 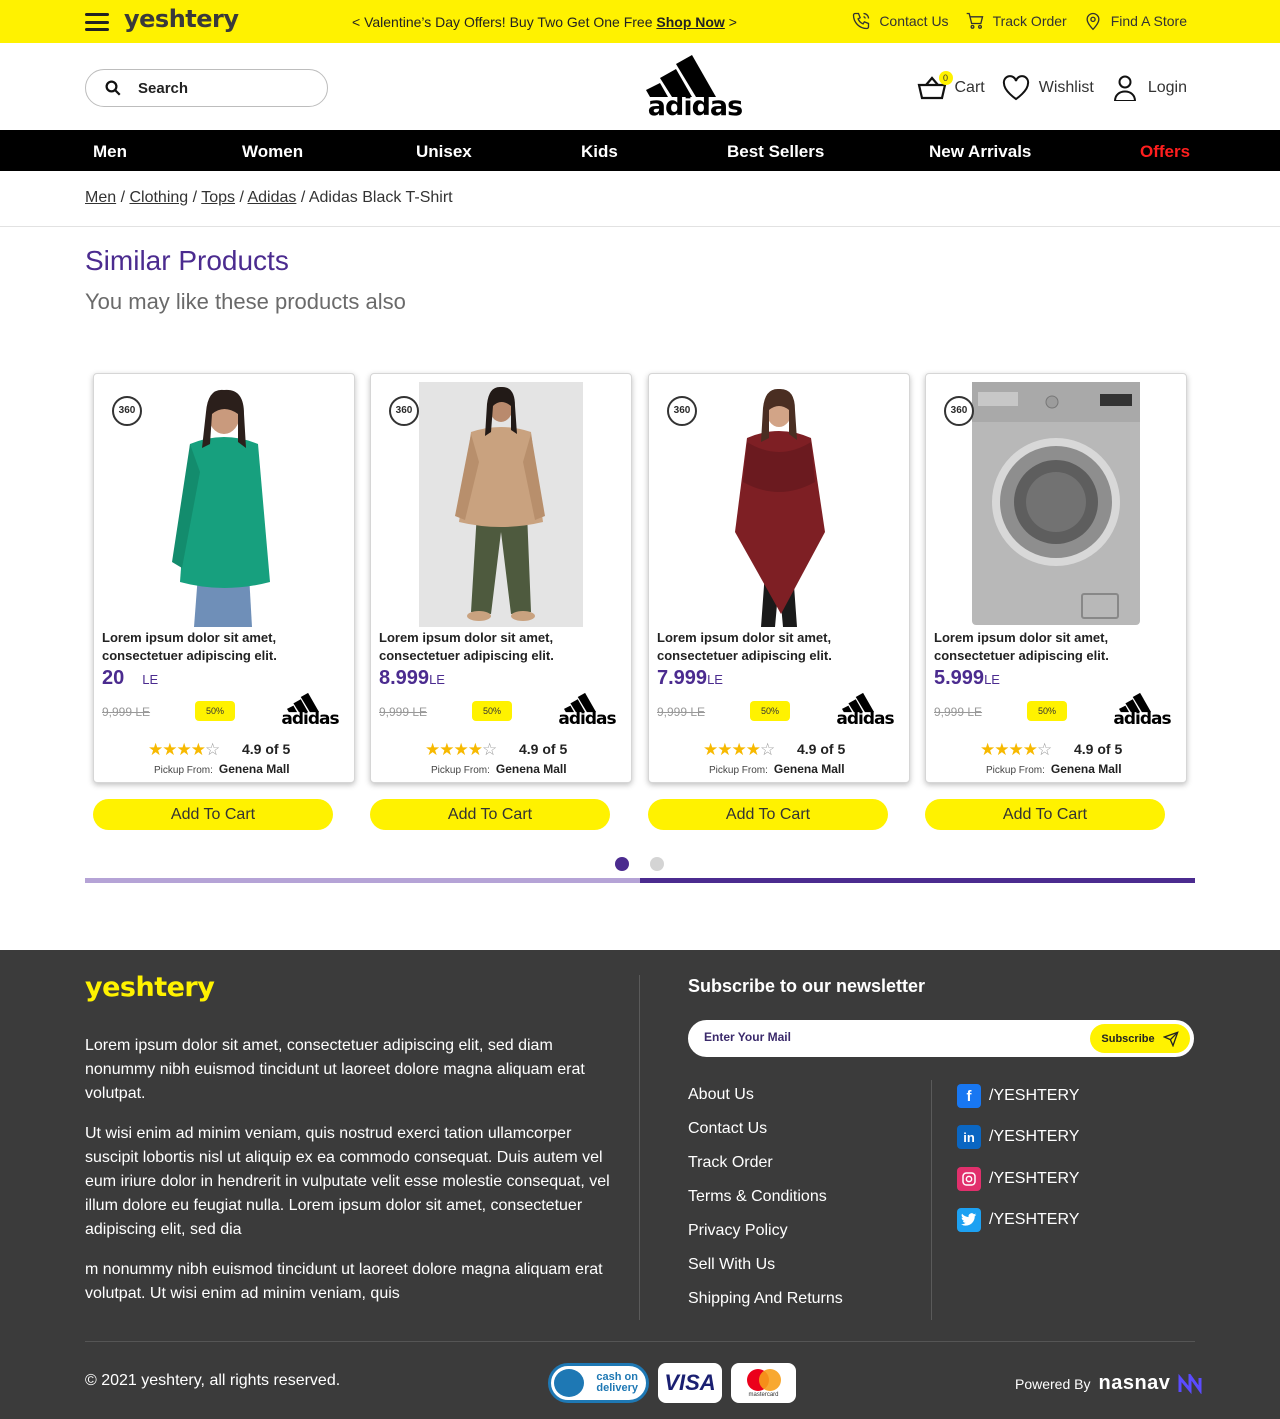 I want to click on search-input, so click(x=223, y=88).